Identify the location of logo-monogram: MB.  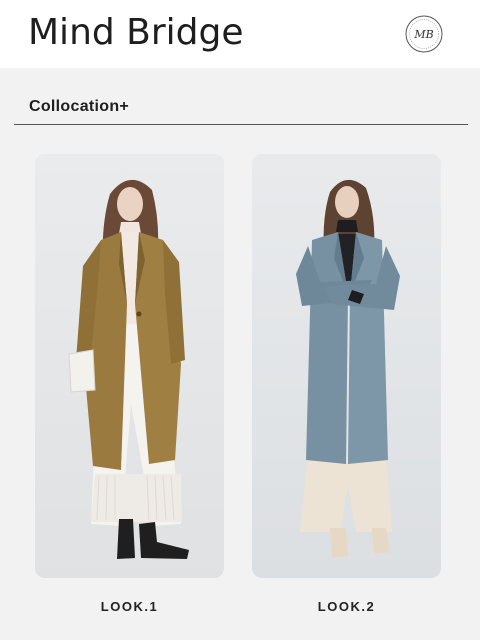
(423, 34).